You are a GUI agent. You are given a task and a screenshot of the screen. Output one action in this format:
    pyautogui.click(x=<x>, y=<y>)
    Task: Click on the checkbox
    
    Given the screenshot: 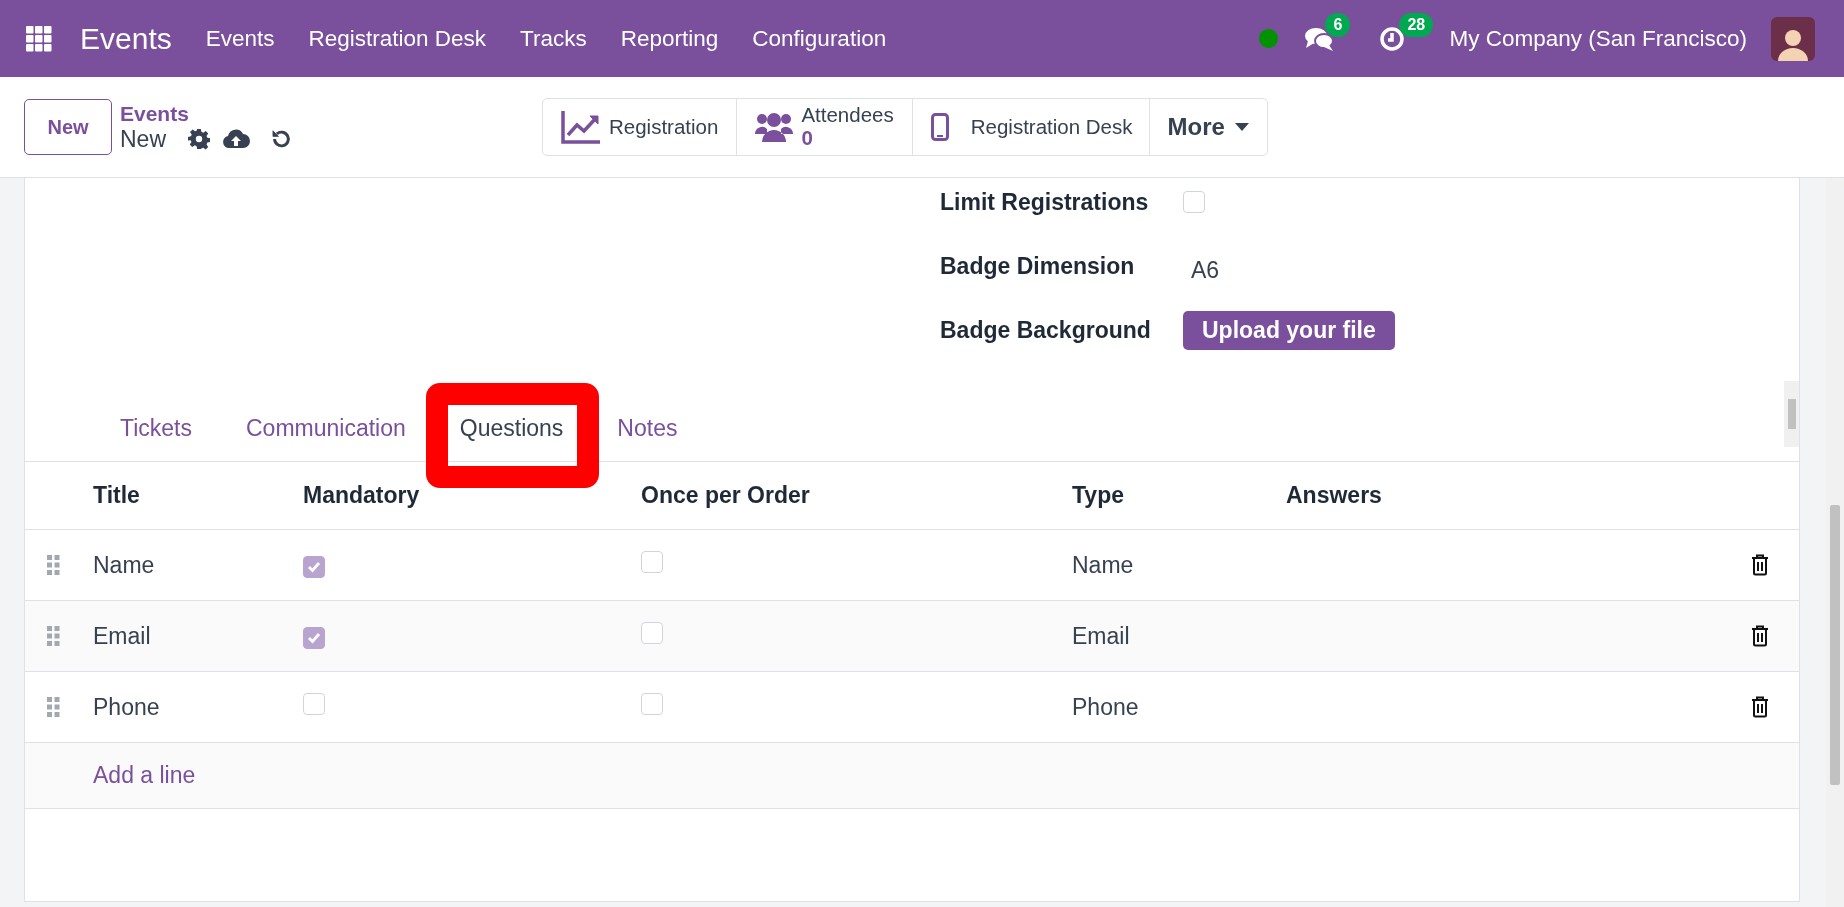 What is the action you would take?
    pyautogui.click(x=1194, y=202)
    